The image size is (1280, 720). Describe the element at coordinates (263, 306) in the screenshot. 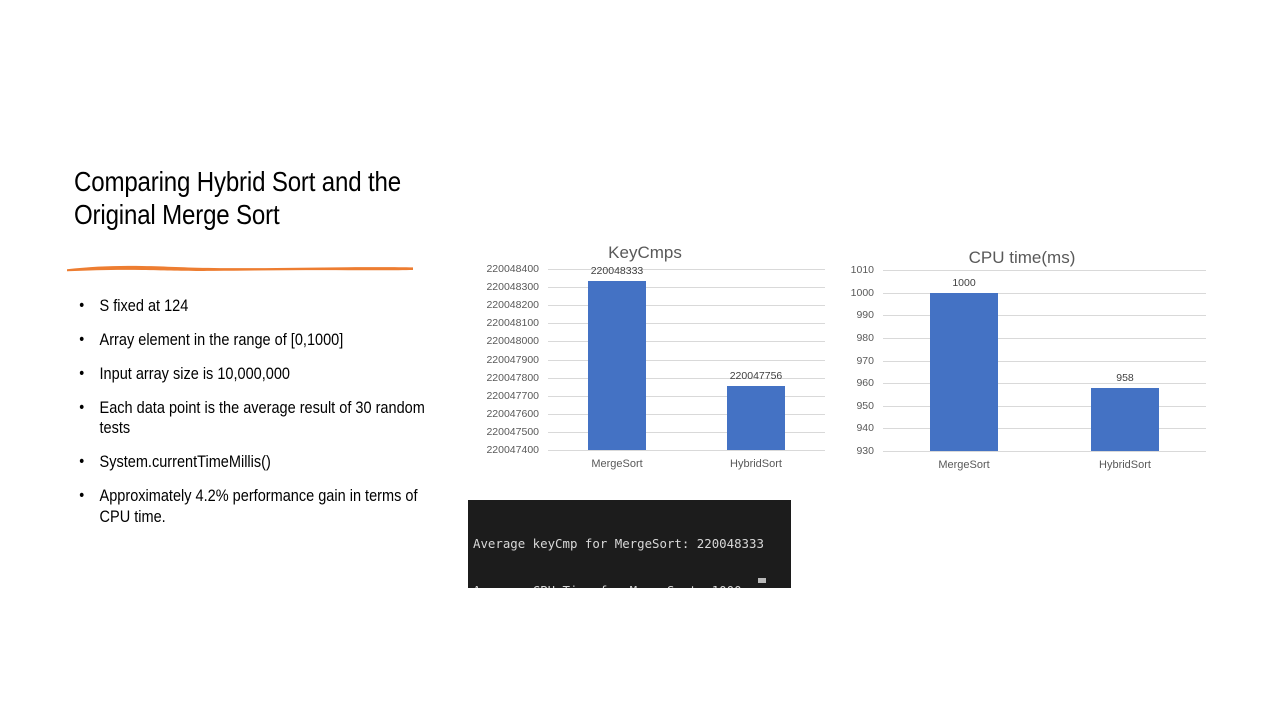

I see `list-item: • S fixed at 124` at that location.